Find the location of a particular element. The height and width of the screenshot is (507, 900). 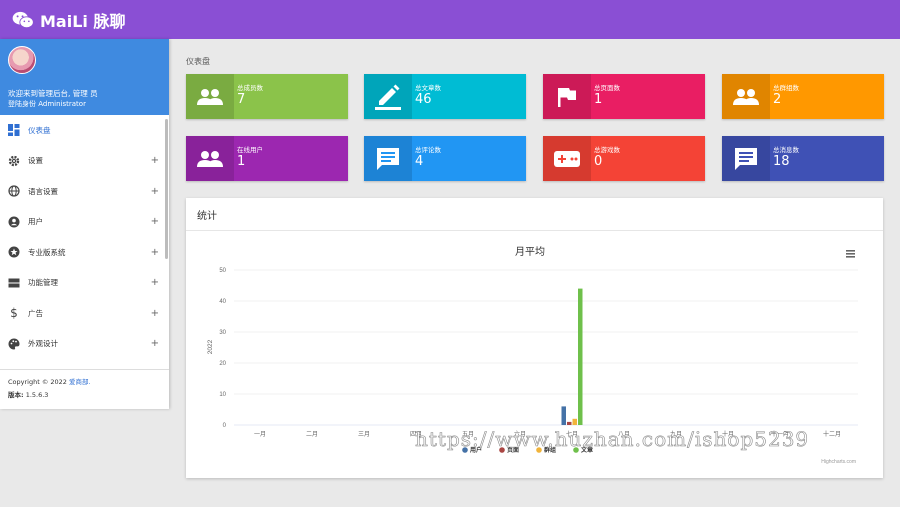

x-tick-label: 十二月 is located at coordinates (832, 434).